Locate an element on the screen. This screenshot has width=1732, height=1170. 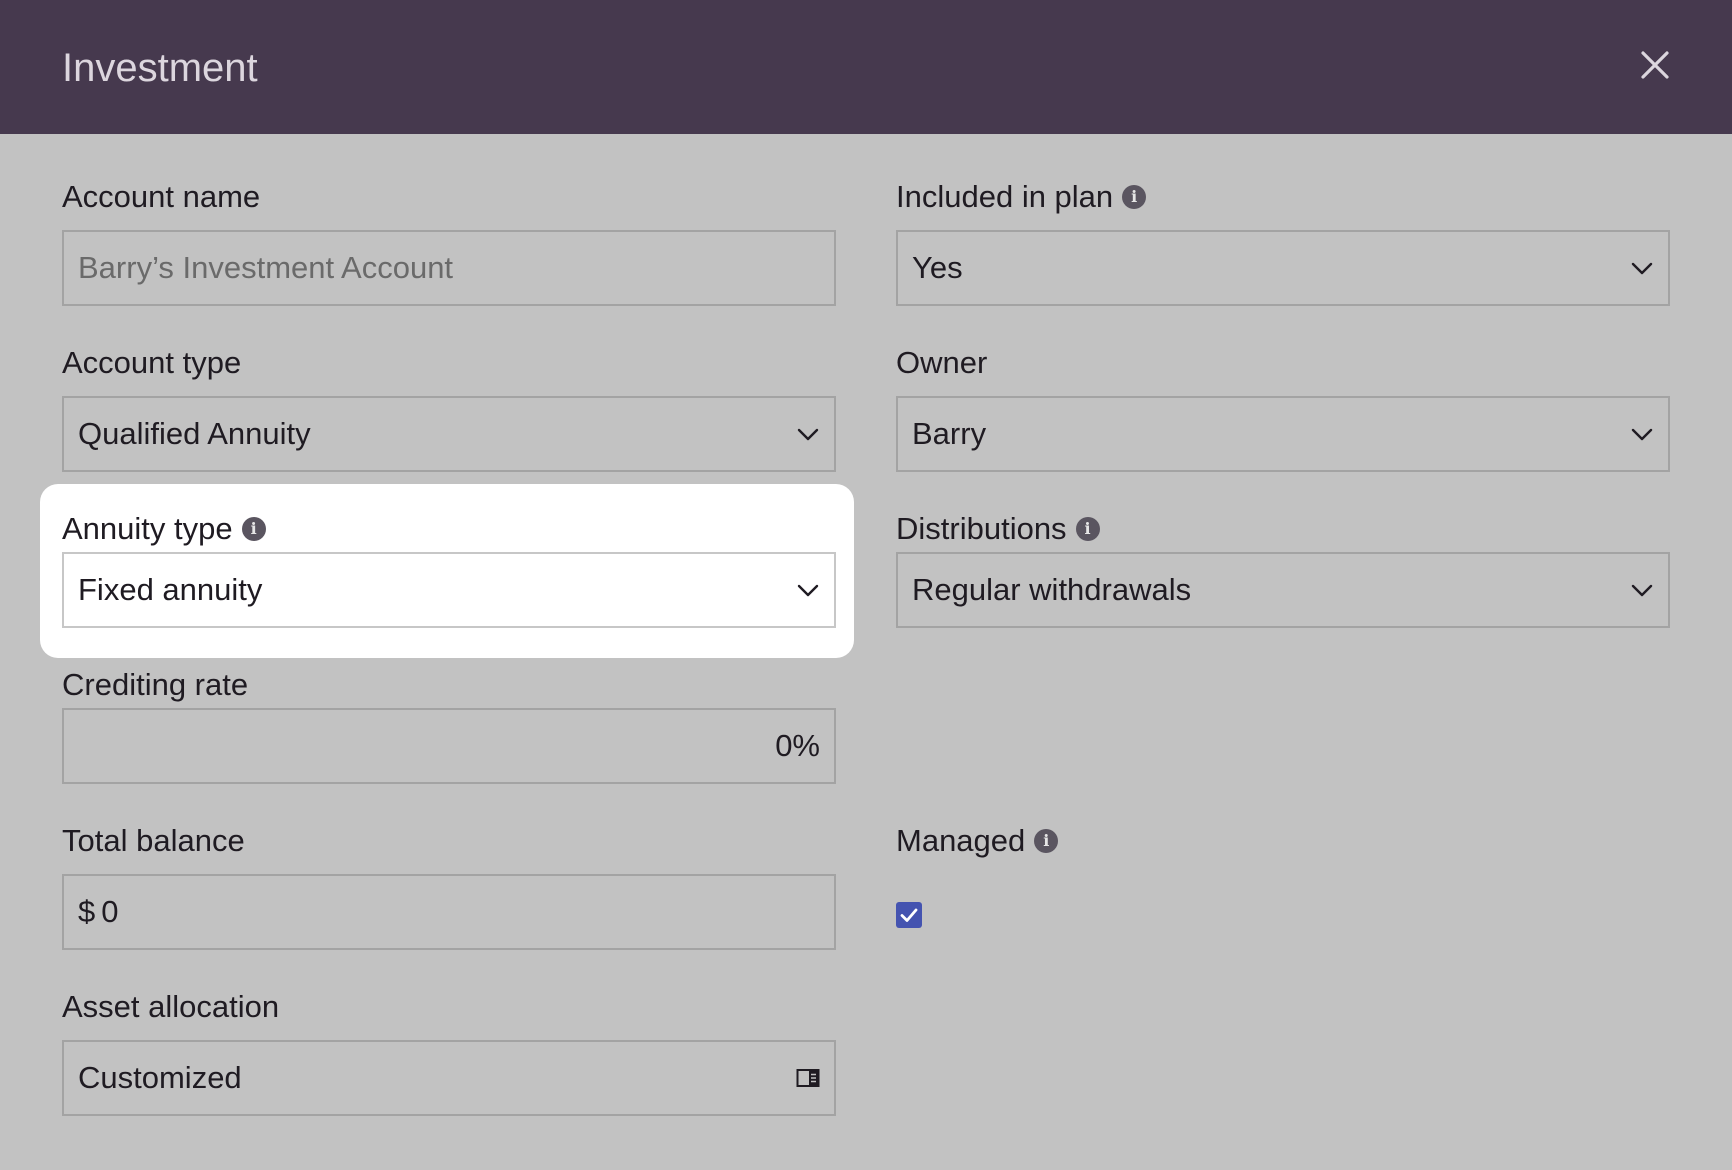
annuity-type-label-text: Annuity type is located at coordinates (147, 528).